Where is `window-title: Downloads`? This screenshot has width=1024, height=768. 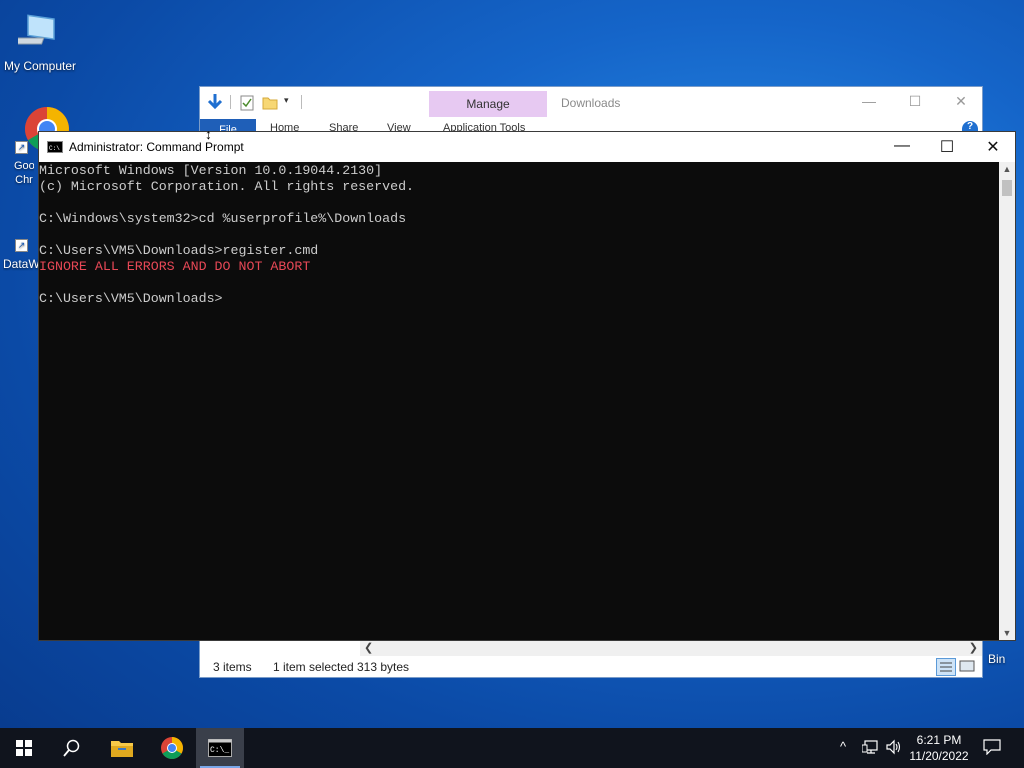
window-title: Downloads is located at coordinates (591, 103).